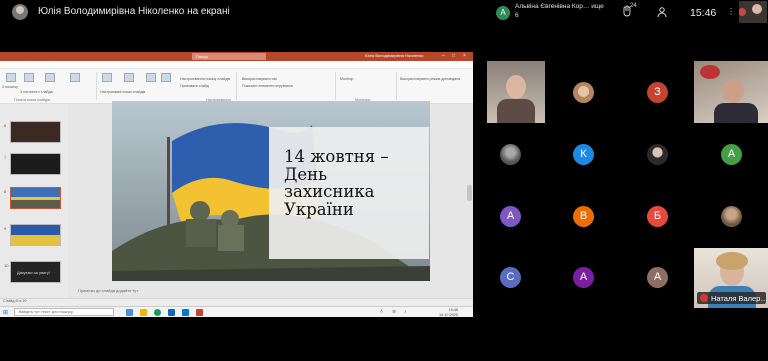  Describe the element at coordinates (134, 11) in the screenshot. I see `presenter-label: Юлія Володимирівна Ніколенко на екрані` at that location.